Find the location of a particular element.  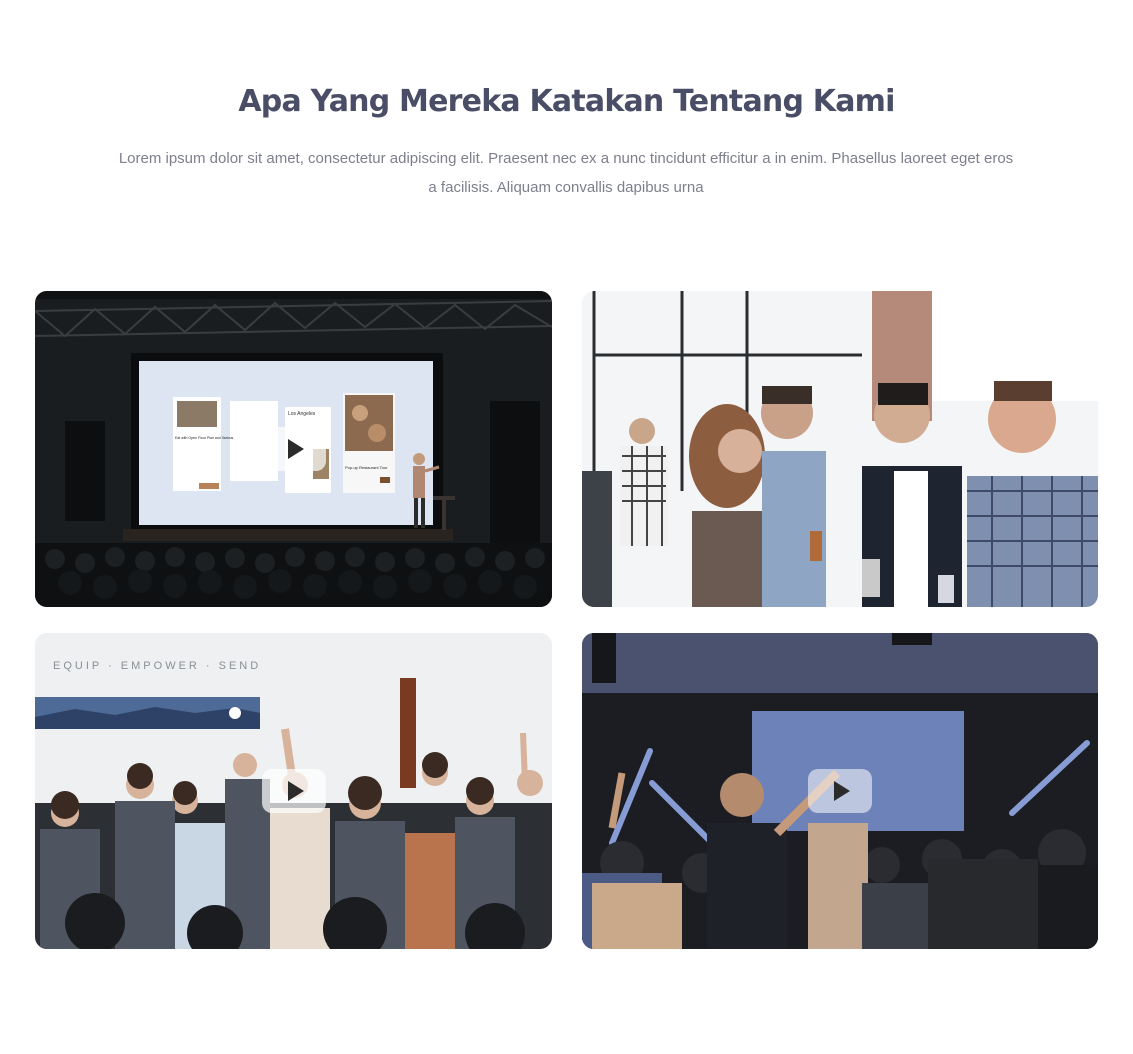

svg-text: Pop-up Restaurant Tour is located at coordinates (366, 467).